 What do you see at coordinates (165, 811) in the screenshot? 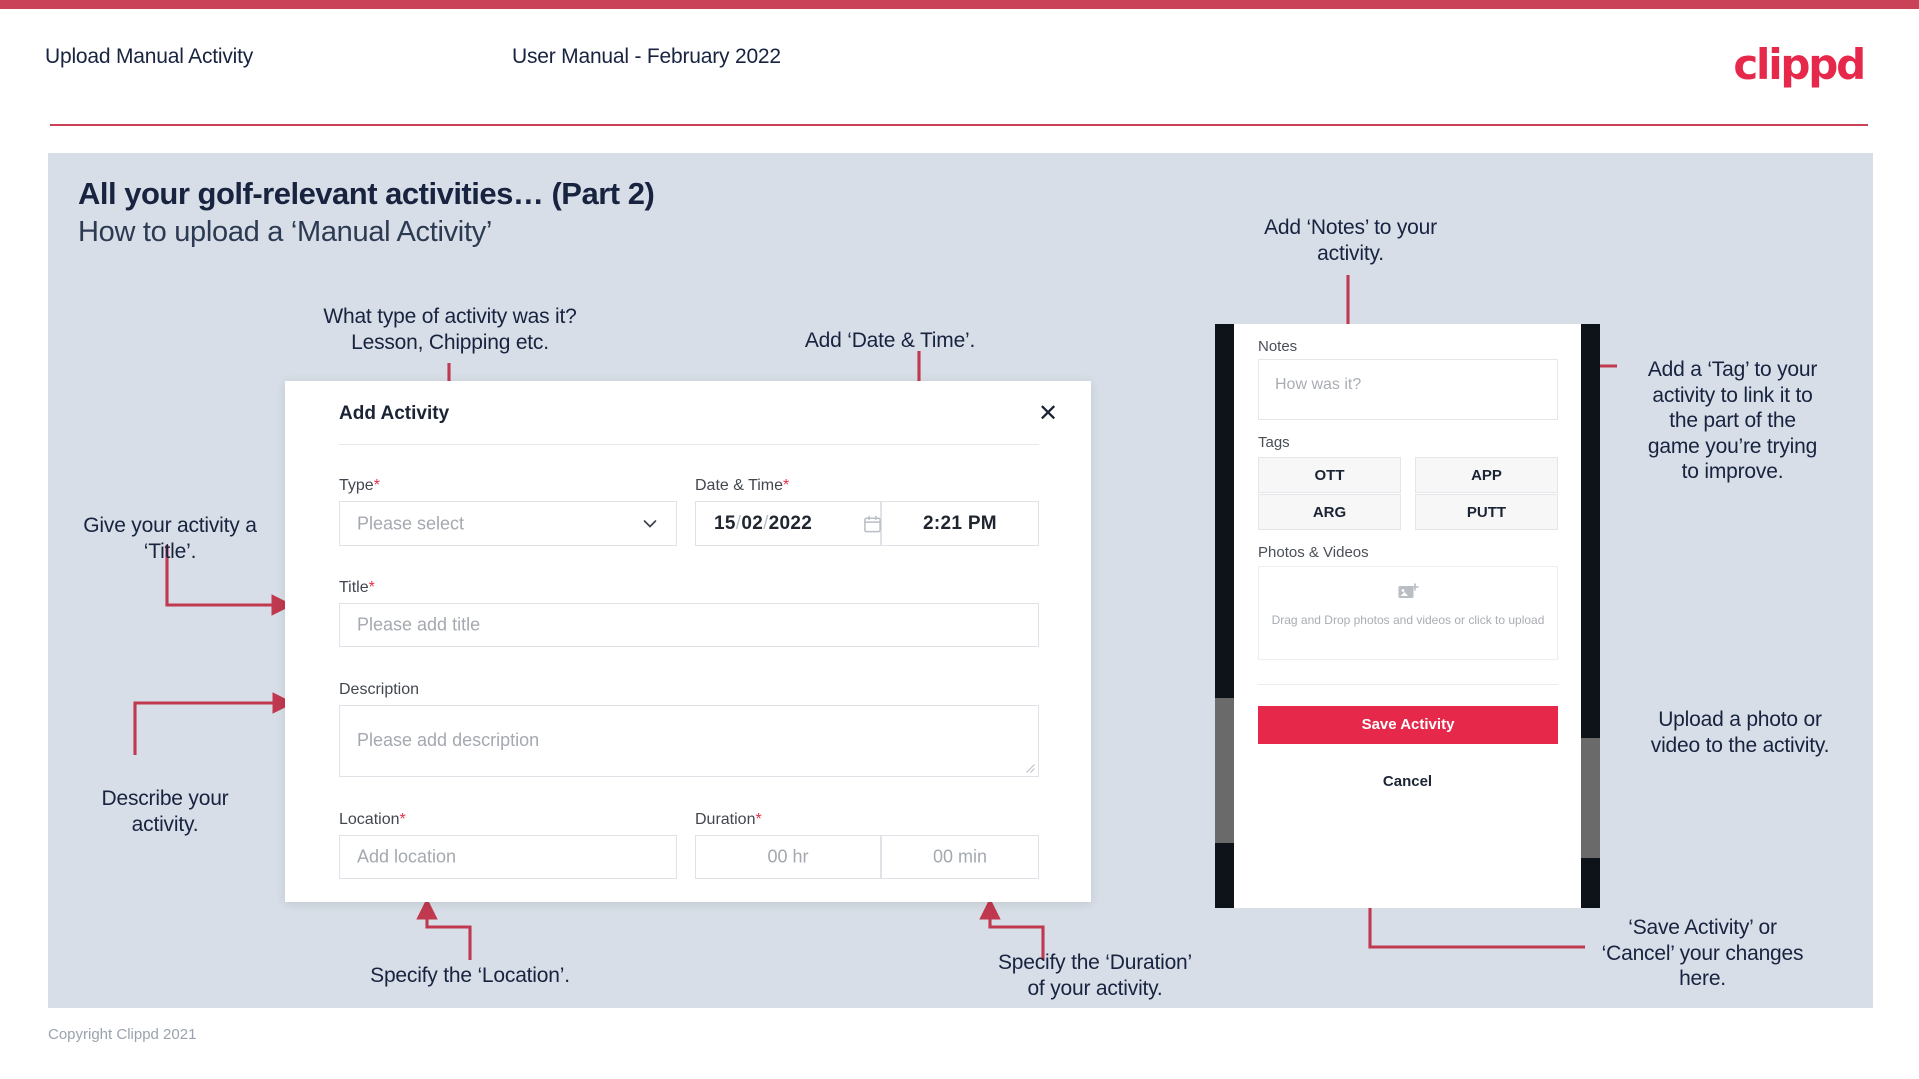
I see `annotation-description: Describe your activity.` at bounding box center [165, 811].